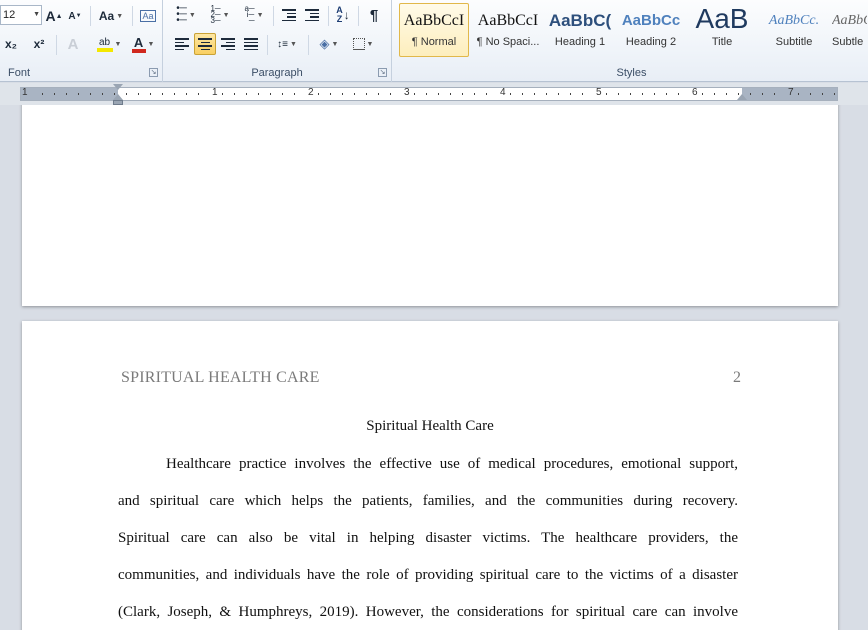  What do you see at coordinates (289, 15) in the screenshot?
I see `decrease-indent-button` at bounding box center [289, 15].